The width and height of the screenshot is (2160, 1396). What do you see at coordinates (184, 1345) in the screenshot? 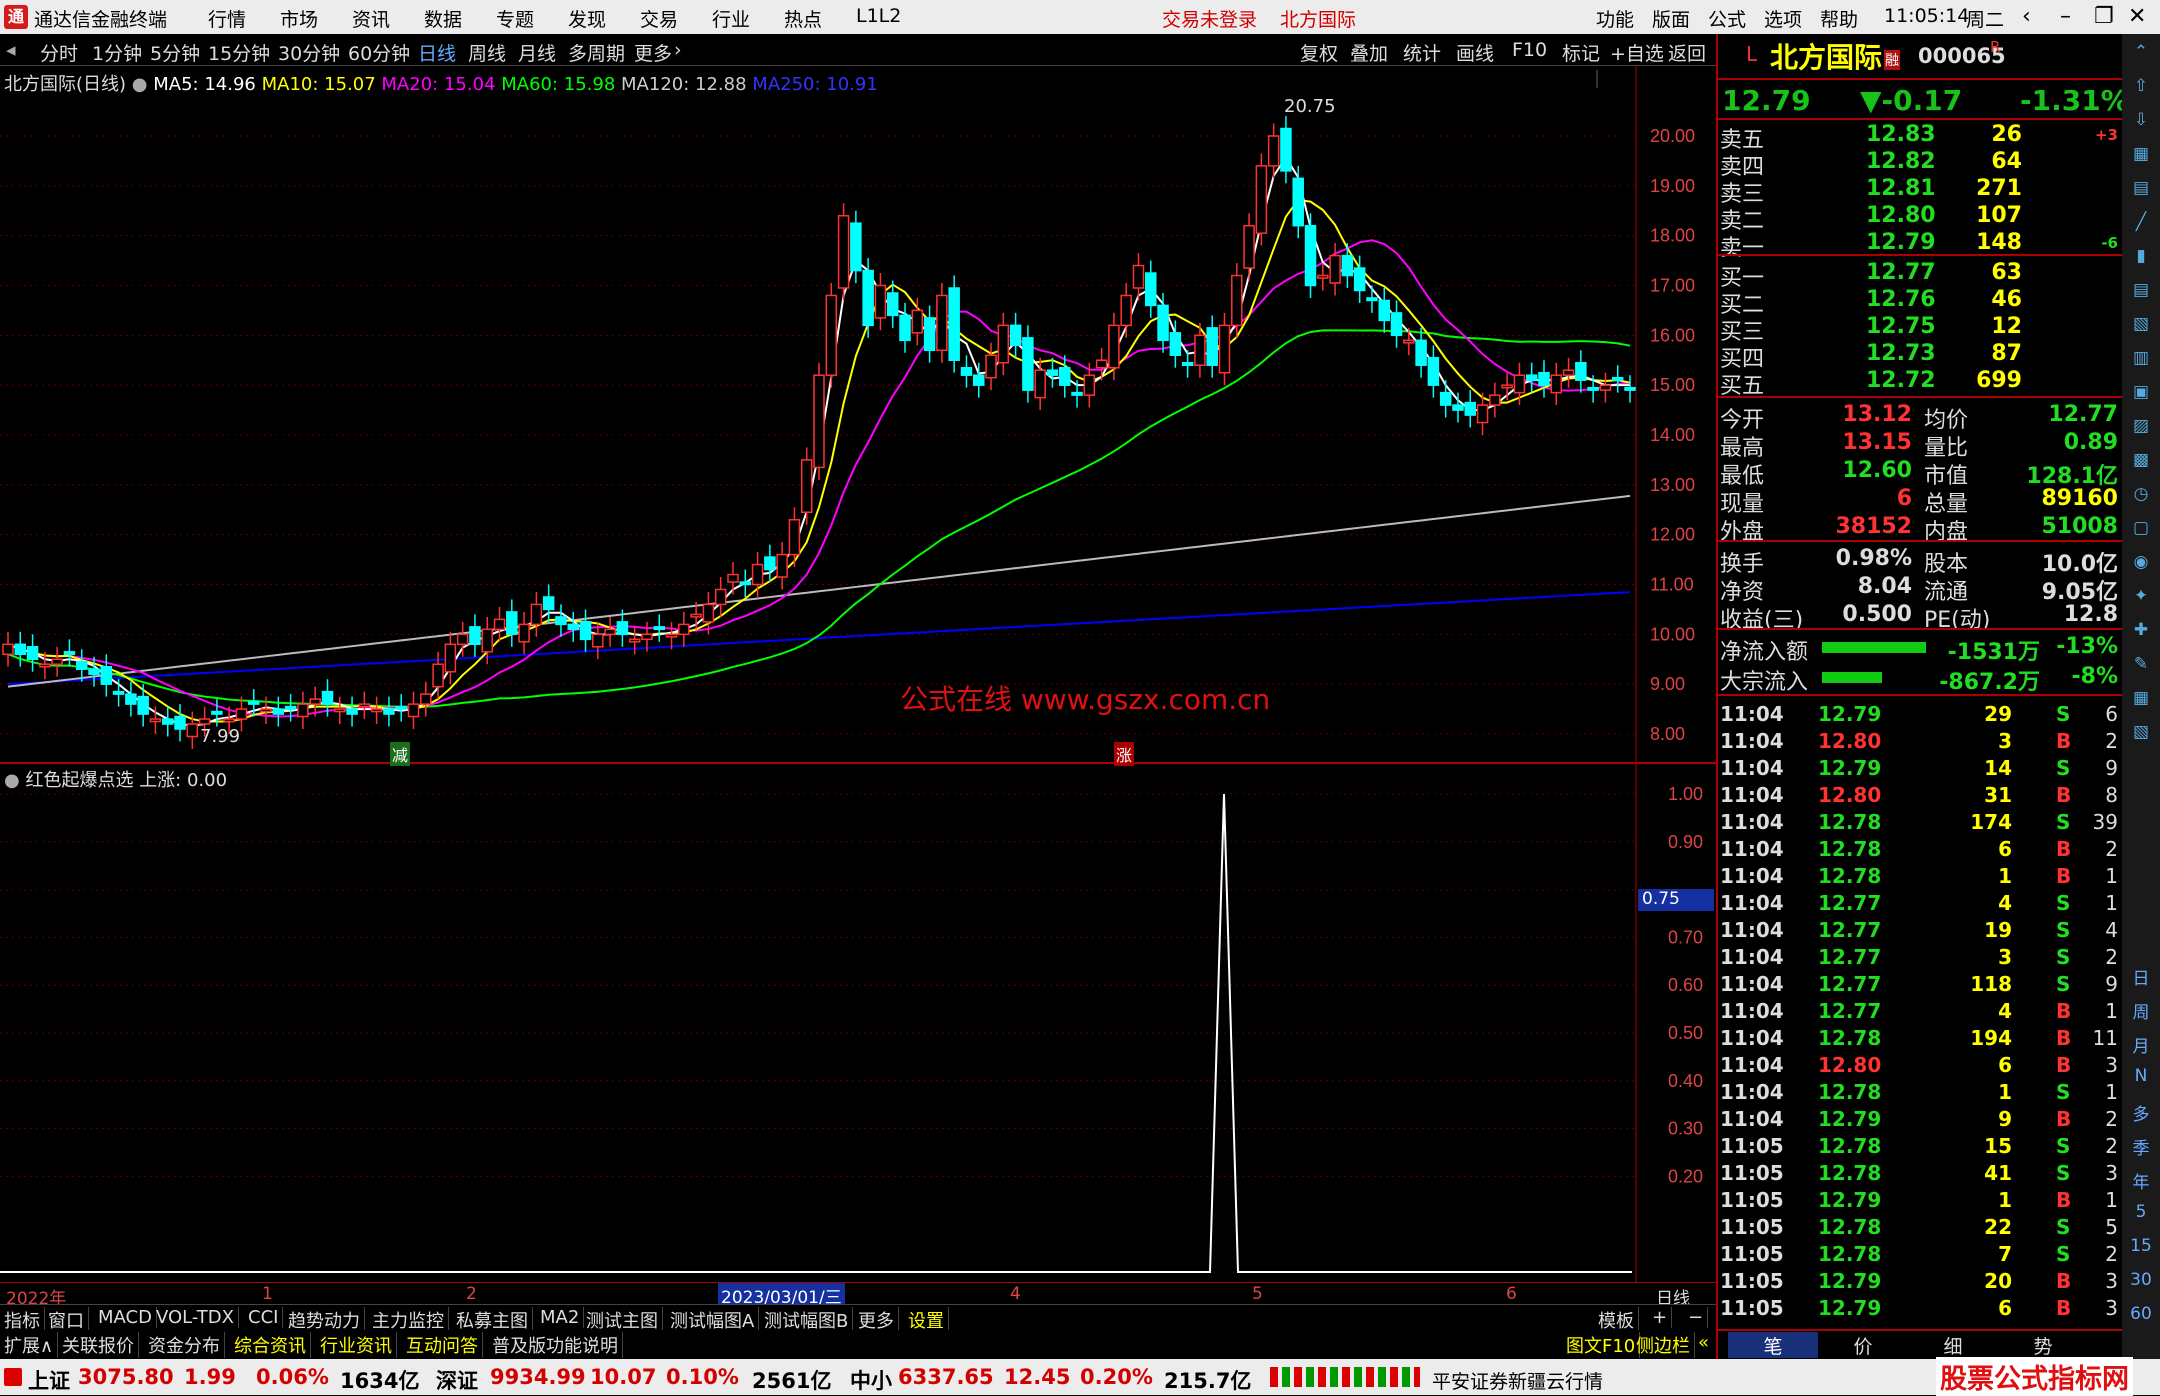
I see `info-tab: 资金分布` at bounding box center [184, 1345].